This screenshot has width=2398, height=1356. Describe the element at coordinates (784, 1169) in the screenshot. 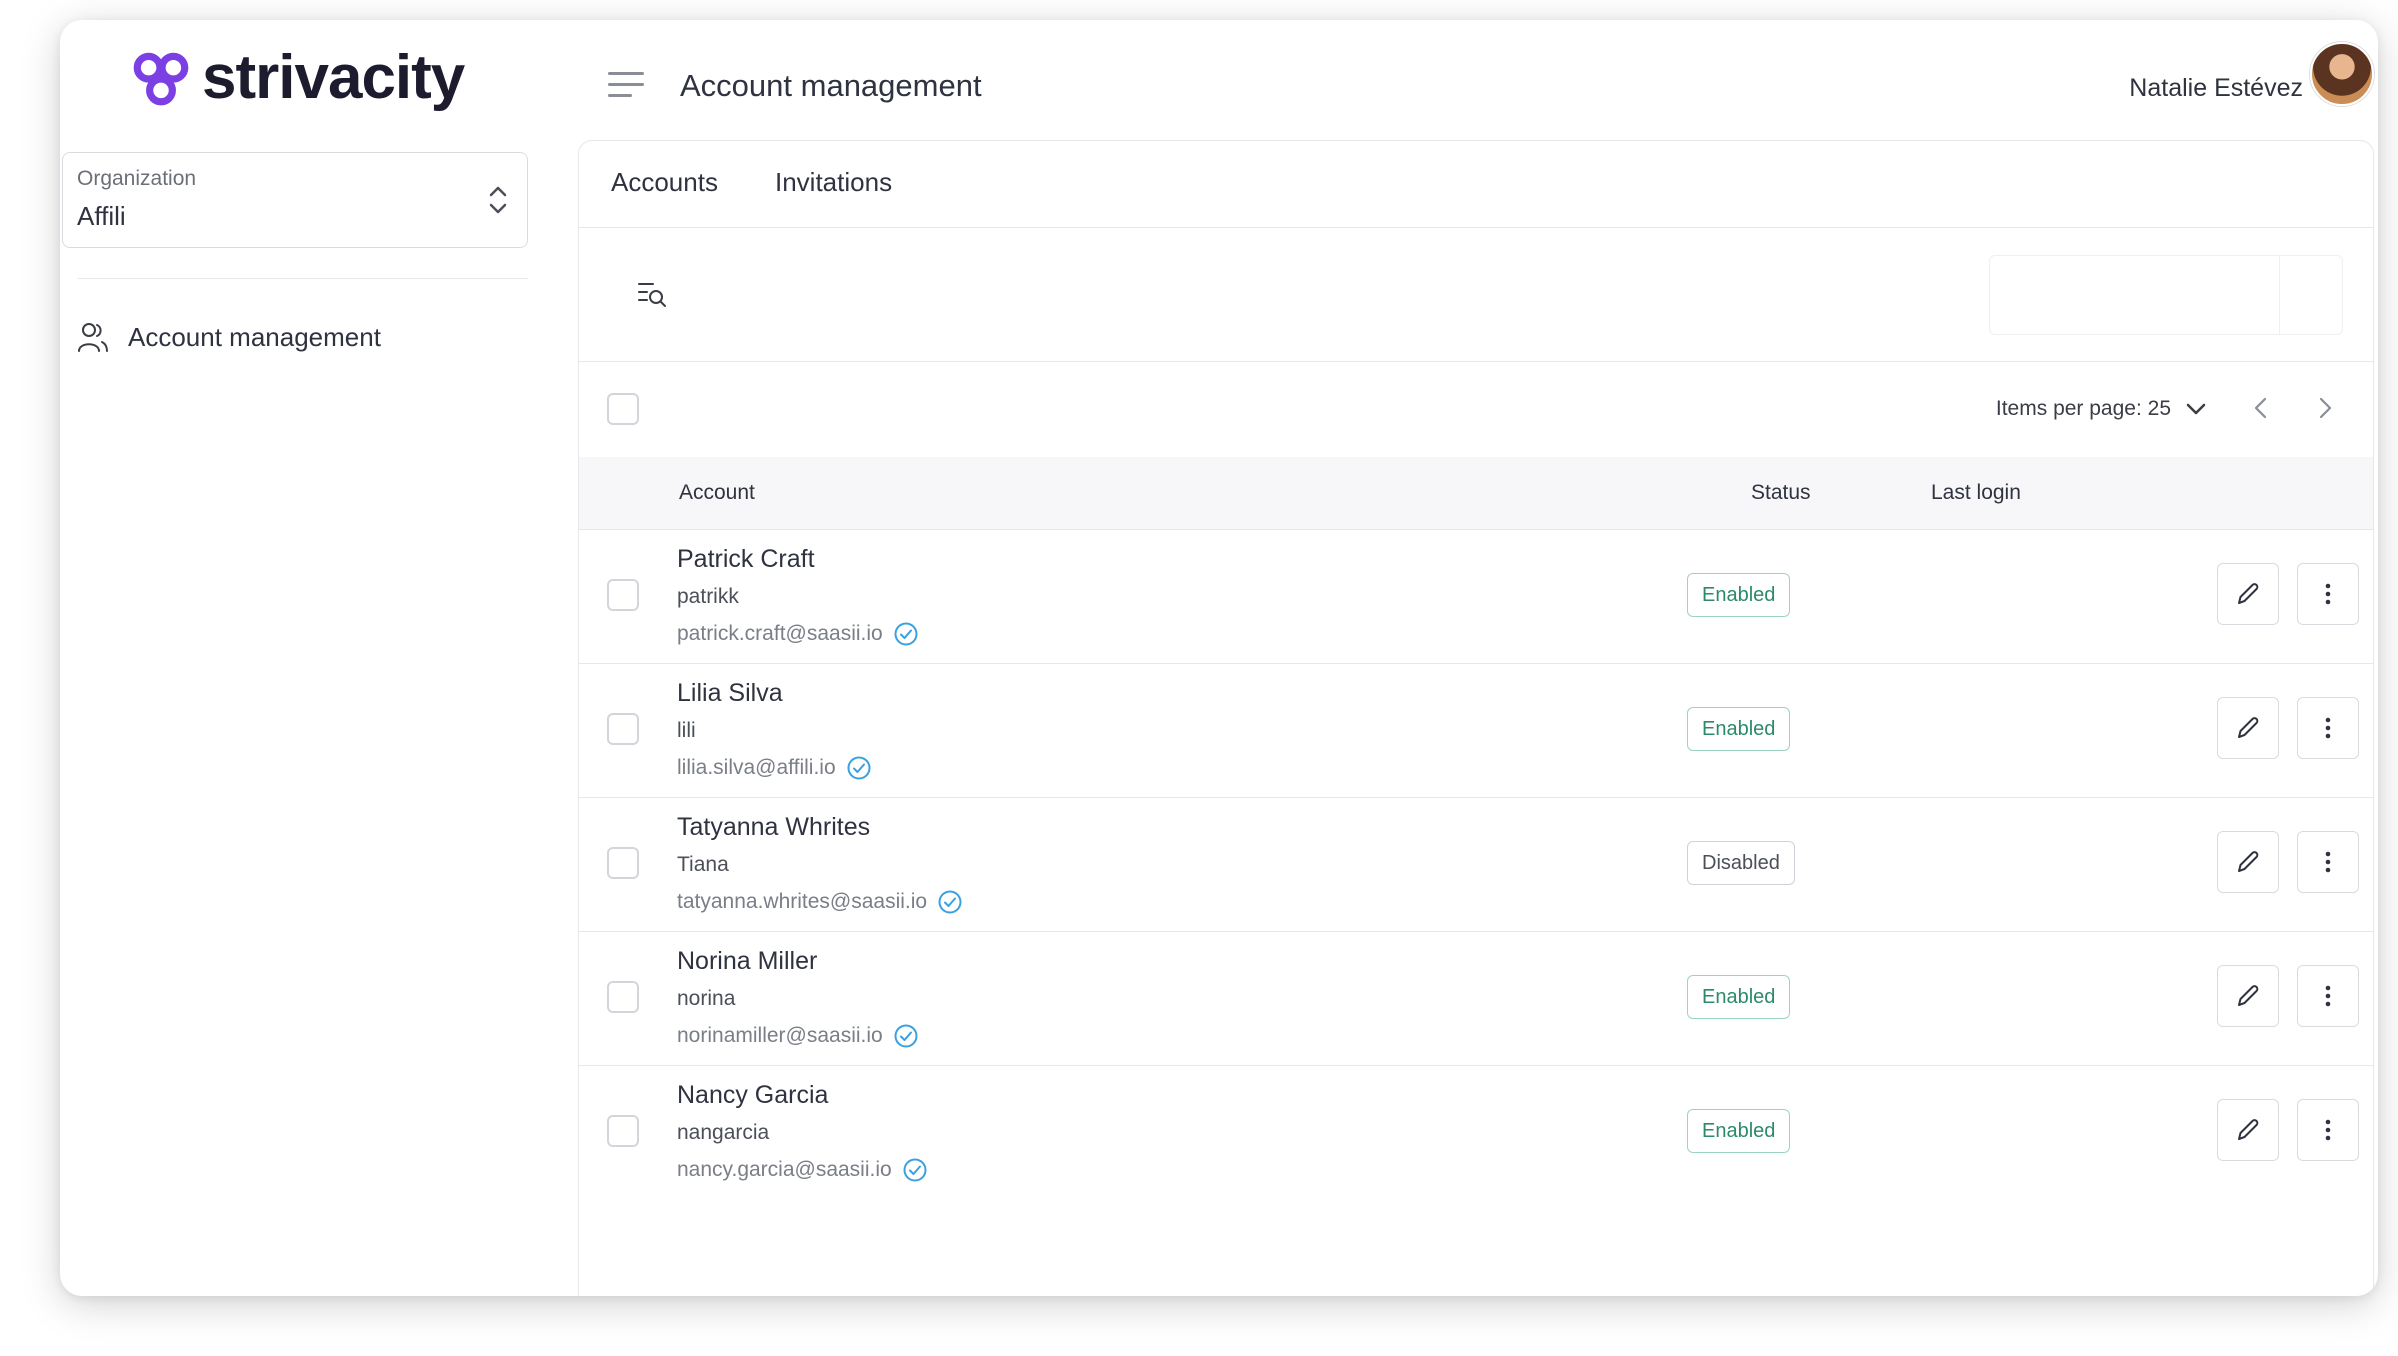

I see `account-email-text: nancy.garcia@saasii.io` at that location.